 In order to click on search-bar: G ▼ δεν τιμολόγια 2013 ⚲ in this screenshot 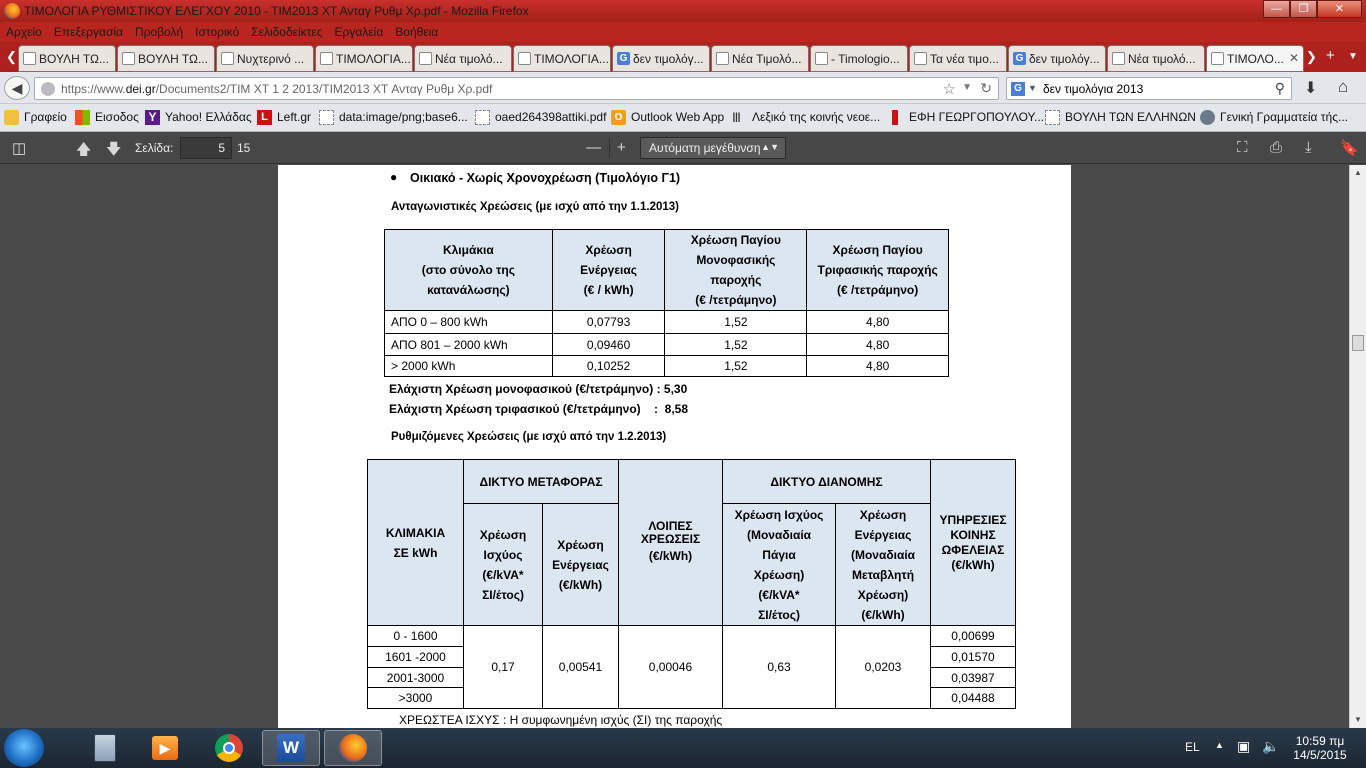, I will do `click(1149, 88)`.